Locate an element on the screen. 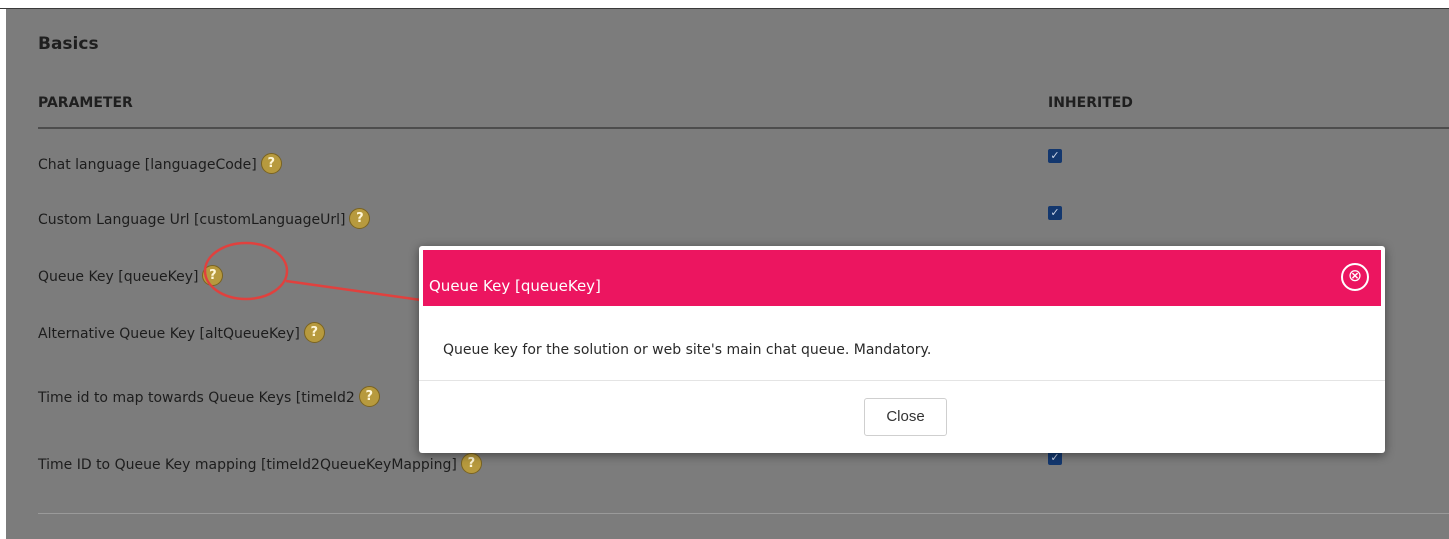  header-divider is located at coordinates (743, 128).